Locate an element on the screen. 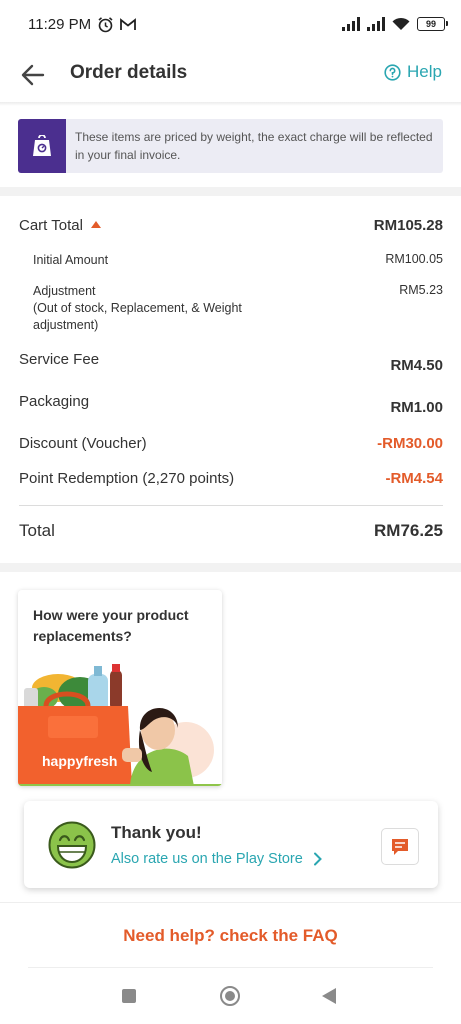  alarm-icon is located at coordinates (105, 24).